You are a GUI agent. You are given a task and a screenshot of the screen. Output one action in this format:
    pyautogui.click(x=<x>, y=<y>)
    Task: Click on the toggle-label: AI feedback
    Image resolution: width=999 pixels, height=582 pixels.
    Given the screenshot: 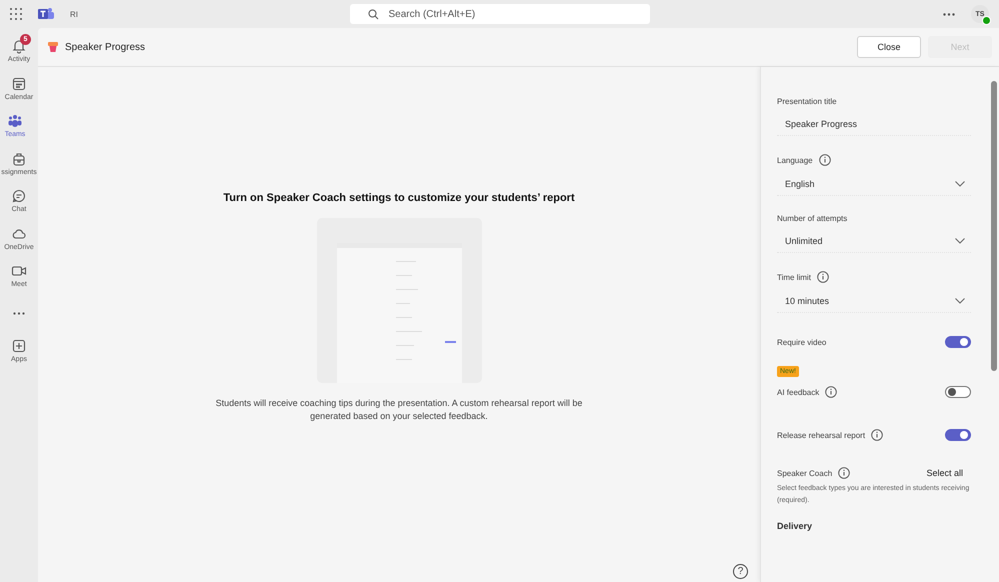 What is the action you would take?
    pyautogui.click(x=798, y=392)
    